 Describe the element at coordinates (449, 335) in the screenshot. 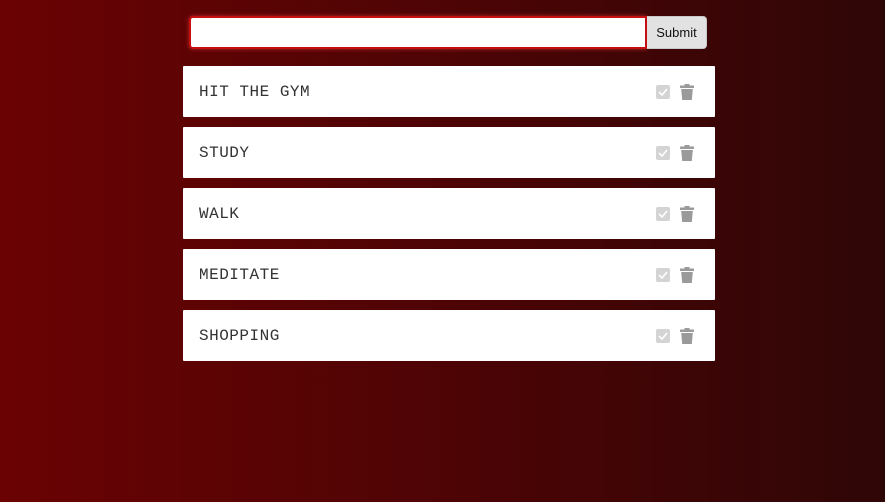

I see `todo-item: SHOPPING` at that location.